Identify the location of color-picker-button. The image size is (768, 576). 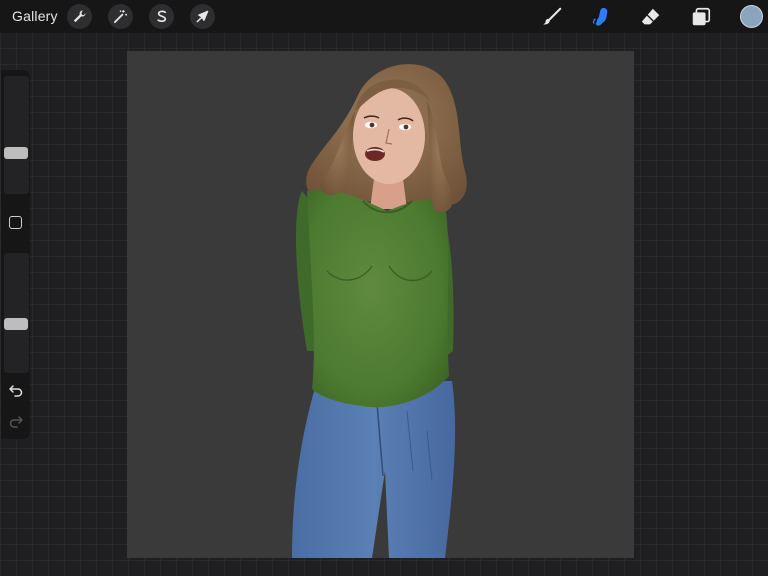
(751, 16).